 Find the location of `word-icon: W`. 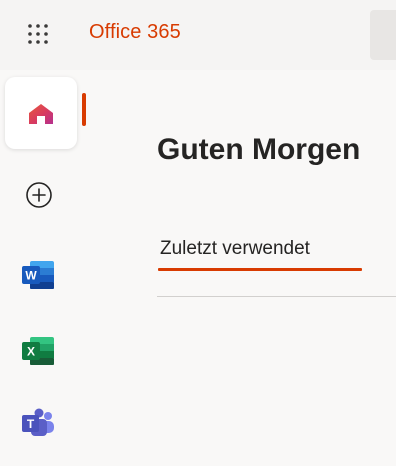

word-icon: W is located at coordinates (39, 277).